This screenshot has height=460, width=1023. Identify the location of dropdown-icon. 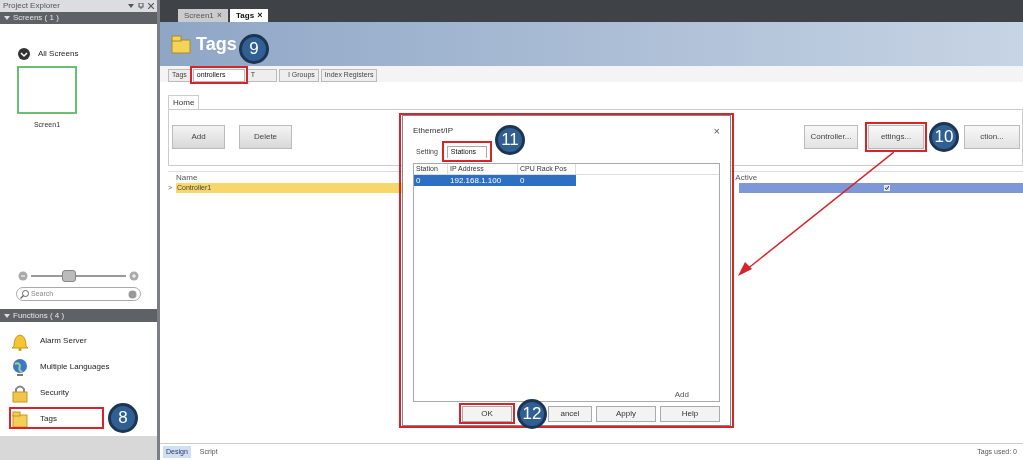
(131, 6).